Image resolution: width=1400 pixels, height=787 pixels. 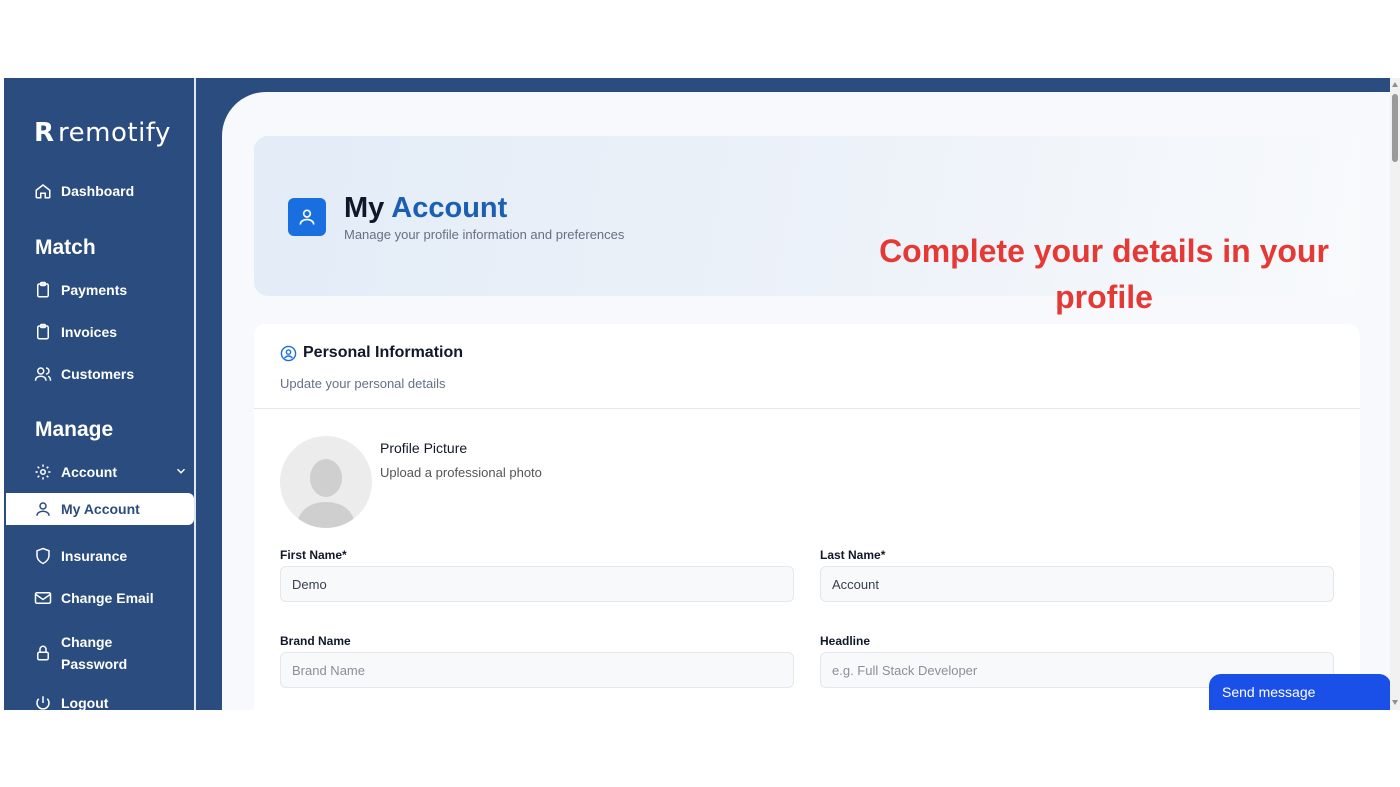 I want to click on sidebar-item-label-line2: Password, so click(x=94, y=664).